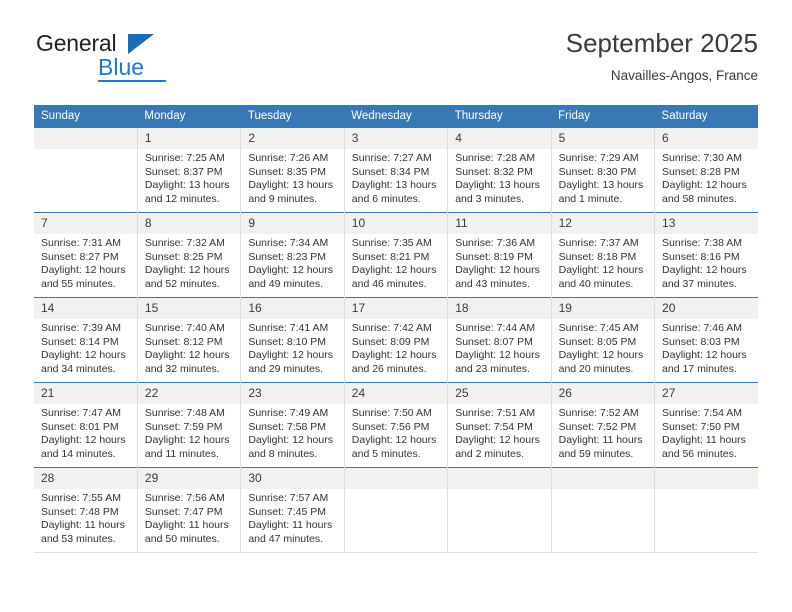 The width and height of the screenshot is (792, 612). Describe the element at coordinates (76, 43) in the screenshot. I see `logo-text-general: General` at that location.